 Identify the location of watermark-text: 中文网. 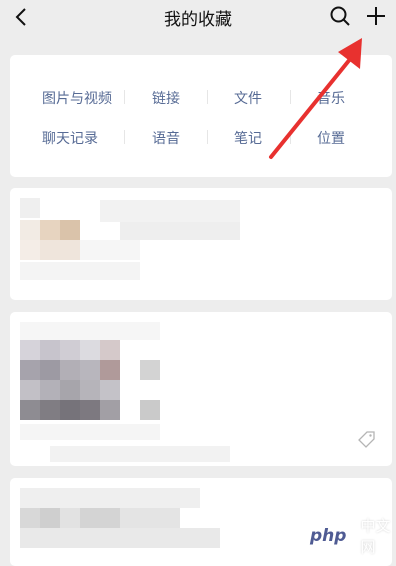
(375, 536).